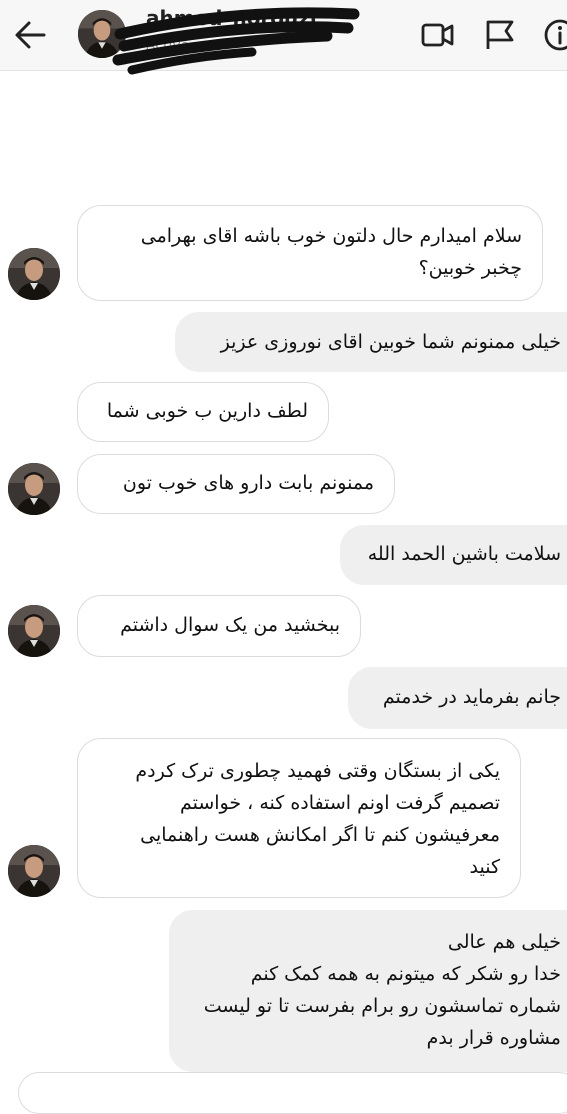 This screenshot has height=1114, width=567. What do you see at coordinates (283, 37) in the screenshot?
I see `chat-header: ahmed_norouzi Active now` at bounding box center [283, 37].